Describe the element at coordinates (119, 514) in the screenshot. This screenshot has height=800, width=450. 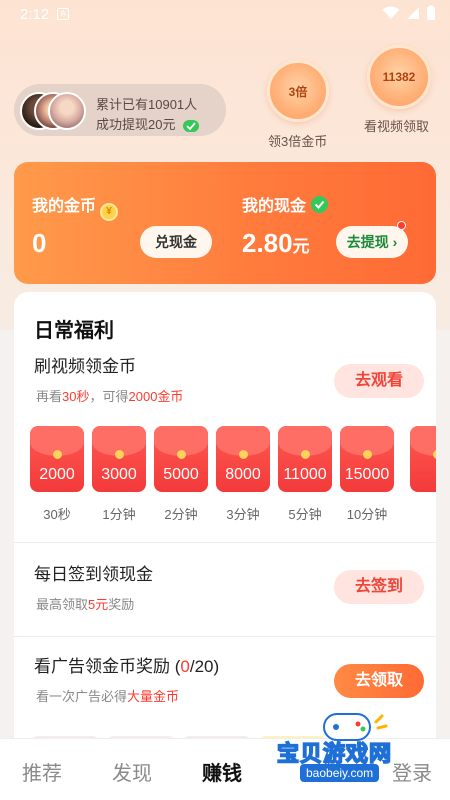
I see `envelope-time: 1分钟` at that location.